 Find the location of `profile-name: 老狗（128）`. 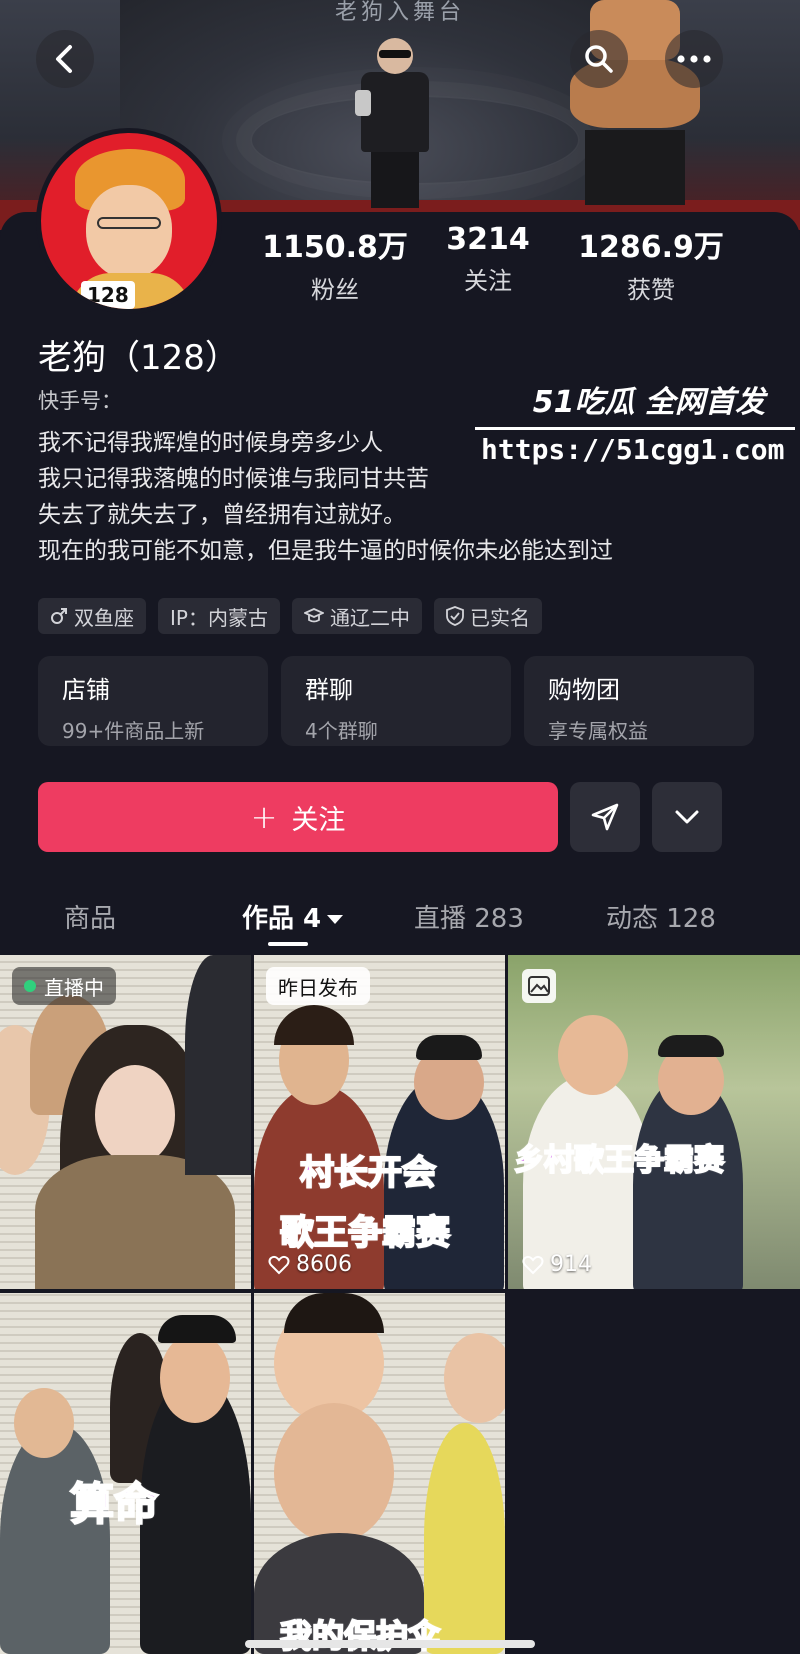

profile-name: 老狗（128） is located at coordinates (138, 358).